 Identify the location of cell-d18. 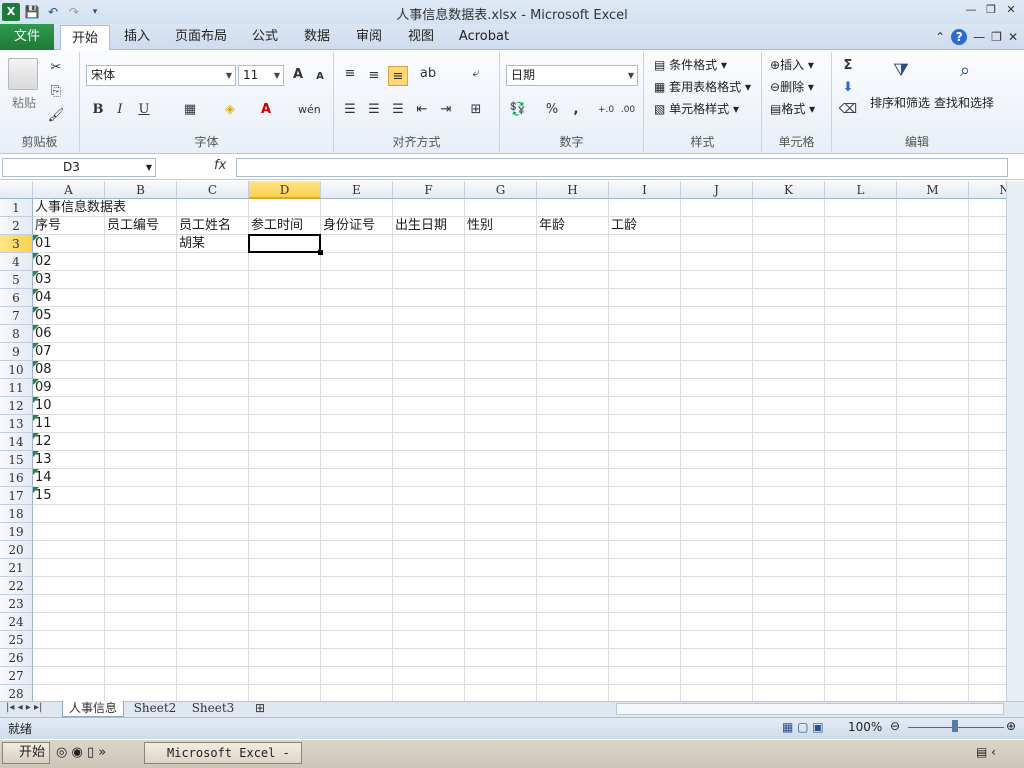
(285, 514).